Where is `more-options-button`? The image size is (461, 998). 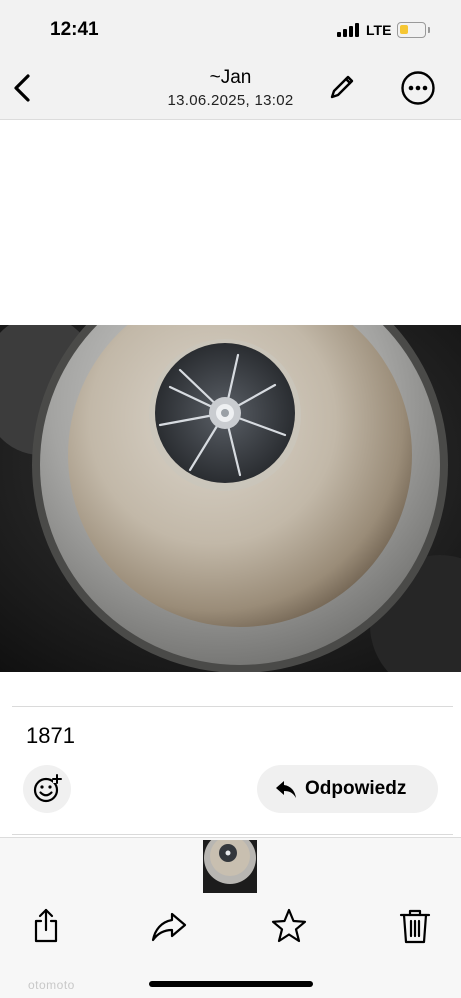 more-options-button is located at coordinates (418, 88).